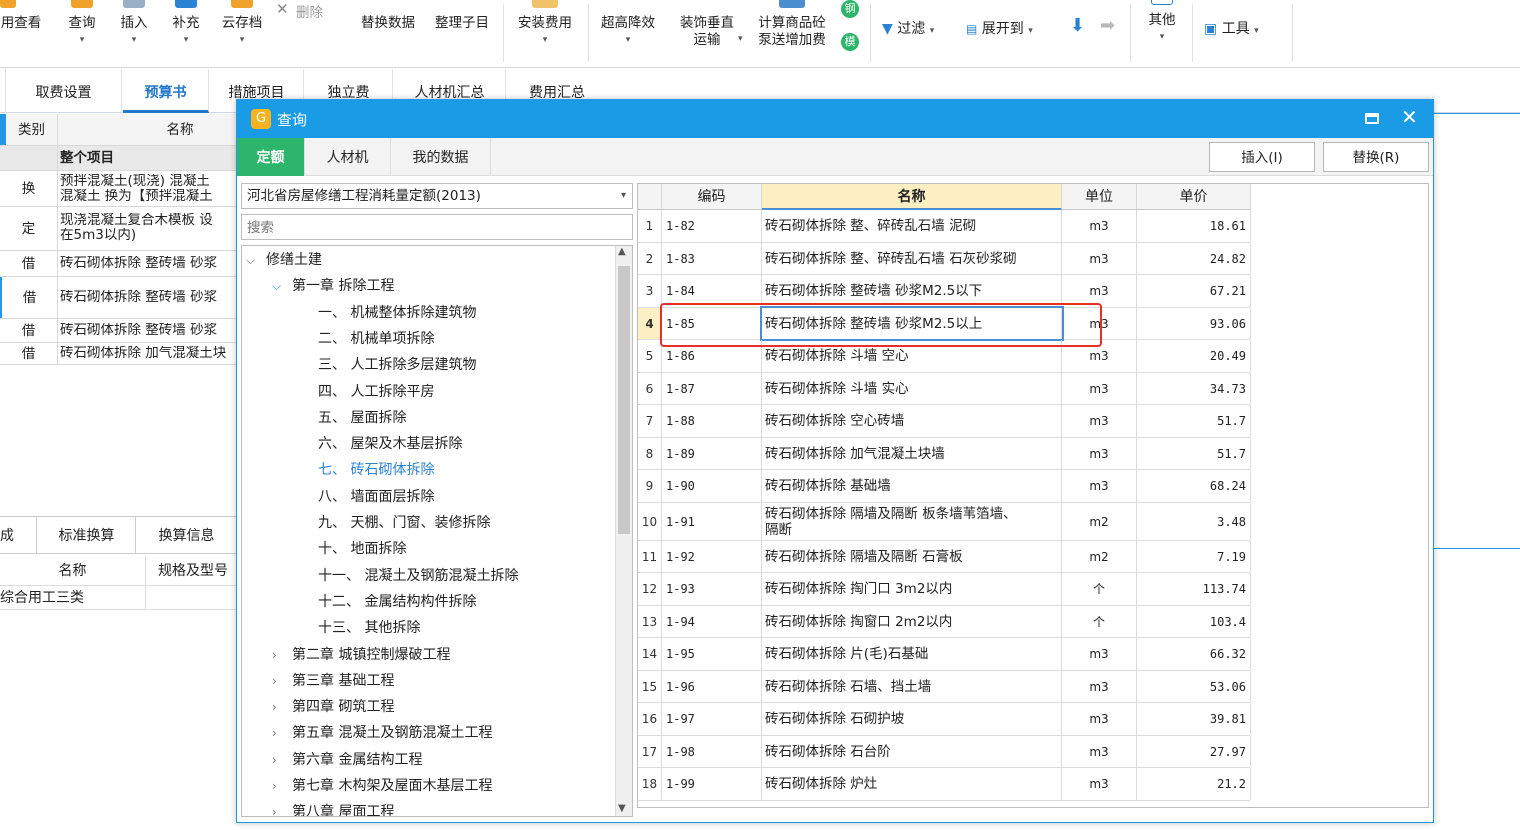 Image resolution: width=1520 pixels, height=830 pixels. Describe the element at coordinates (712, 751) in the screenshot. I see `code-cell: 1-98` at that location.